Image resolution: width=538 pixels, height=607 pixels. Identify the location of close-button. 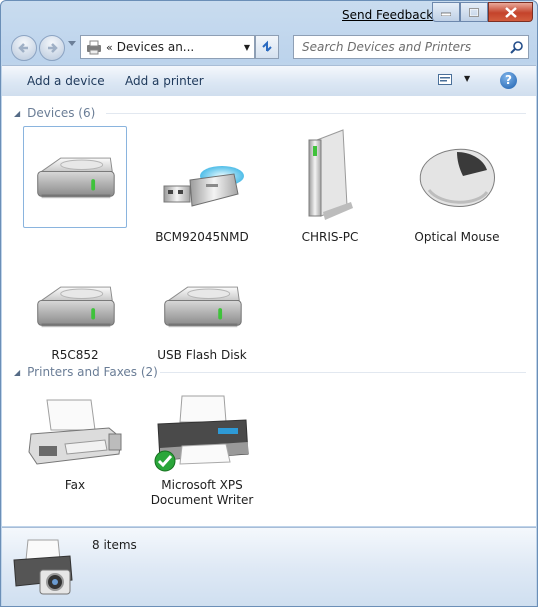
(510, 12).